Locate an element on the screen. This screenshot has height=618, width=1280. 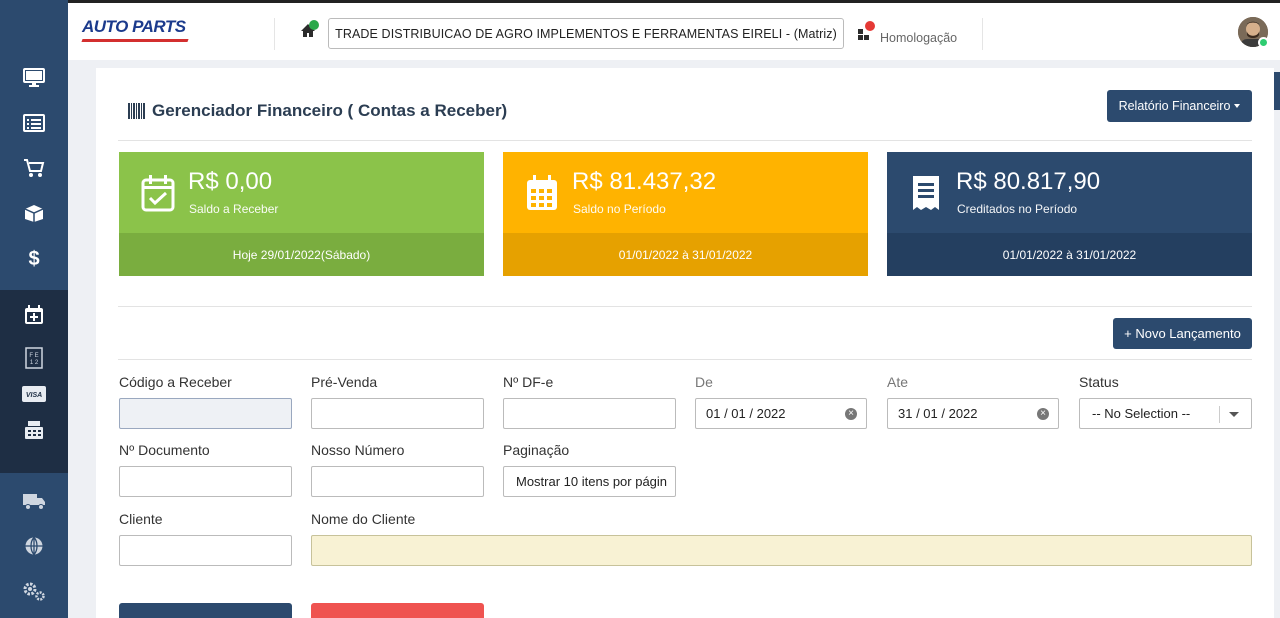
environment-label: Homologação is located at coordinates (919, 38).